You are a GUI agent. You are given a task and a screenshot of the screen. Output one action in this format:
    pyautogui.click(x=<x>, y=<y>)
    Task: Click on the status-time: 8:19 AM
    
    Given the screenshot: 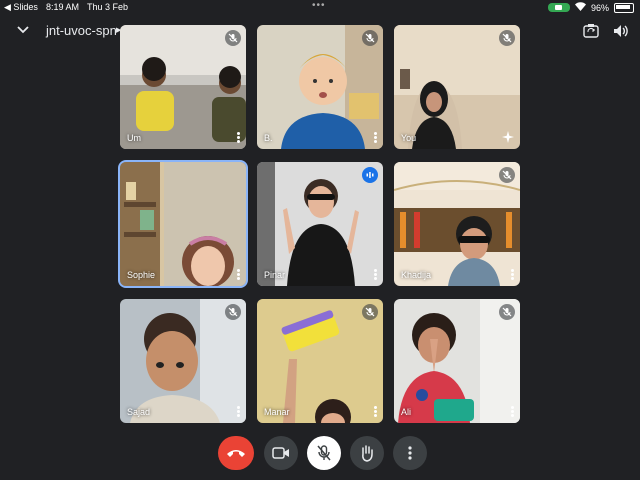 What is the action you would take?
    pyautogui.click(x=62, y=7)
    